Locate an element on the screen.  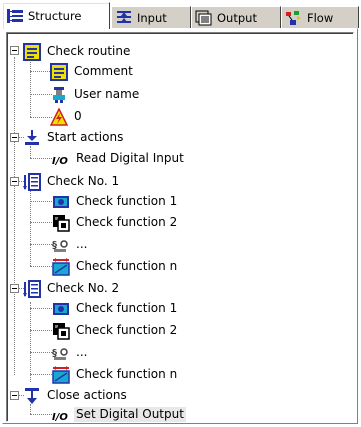
tree-node-label: Check routine is located at coordinates (89, 51).